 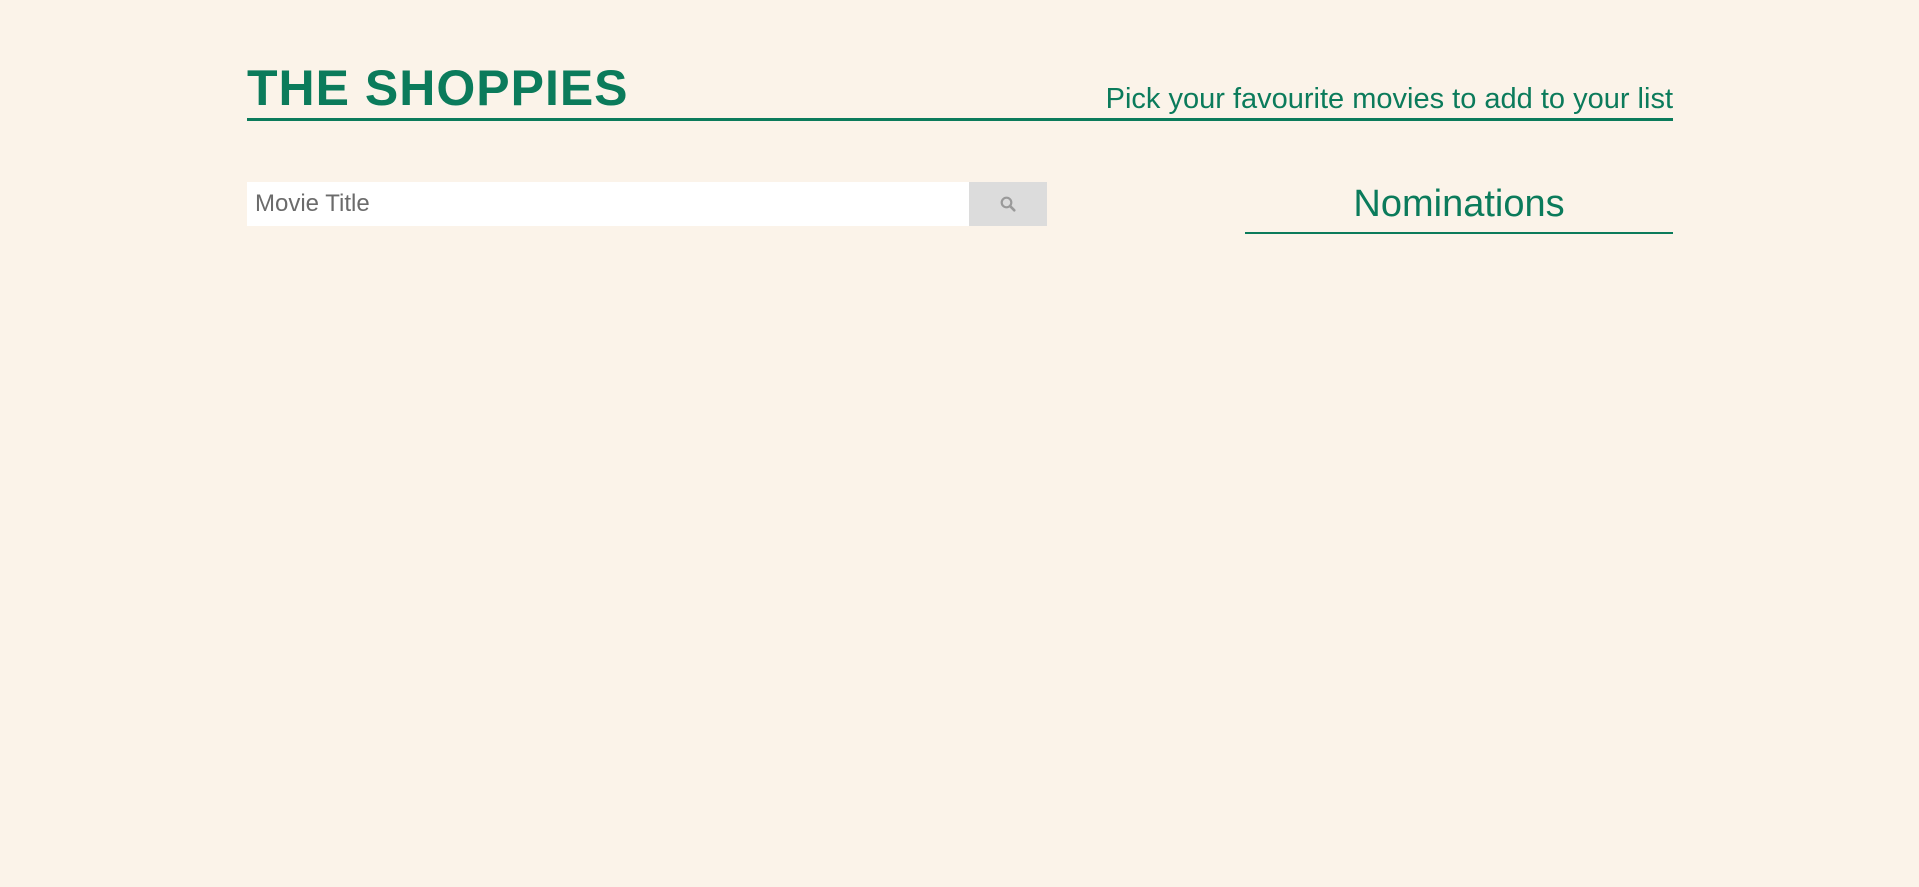 I want to click on brand-title: THE SHOPPIES, so click(x=438, y=88).